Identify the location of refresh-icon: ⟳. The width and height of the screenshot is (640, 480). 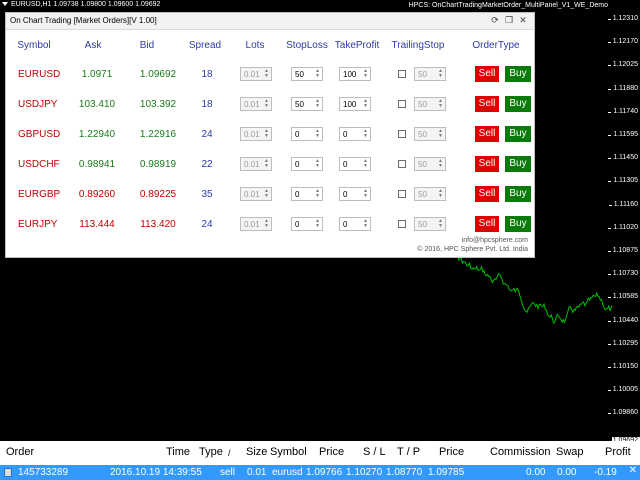
(495, 20).